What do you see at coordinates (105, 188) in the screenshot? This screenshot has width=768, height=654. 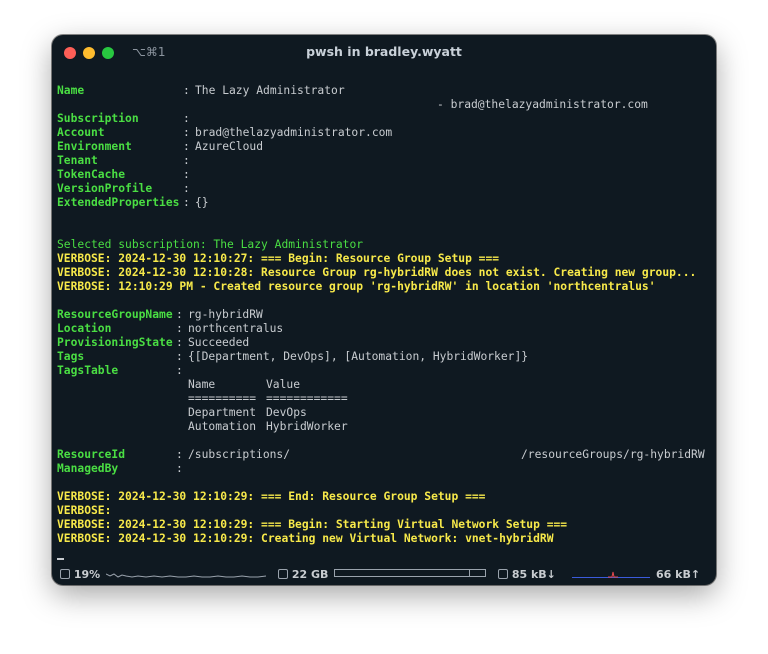 I see `context-key: VersionProfile` at bounding box center [105, 188].